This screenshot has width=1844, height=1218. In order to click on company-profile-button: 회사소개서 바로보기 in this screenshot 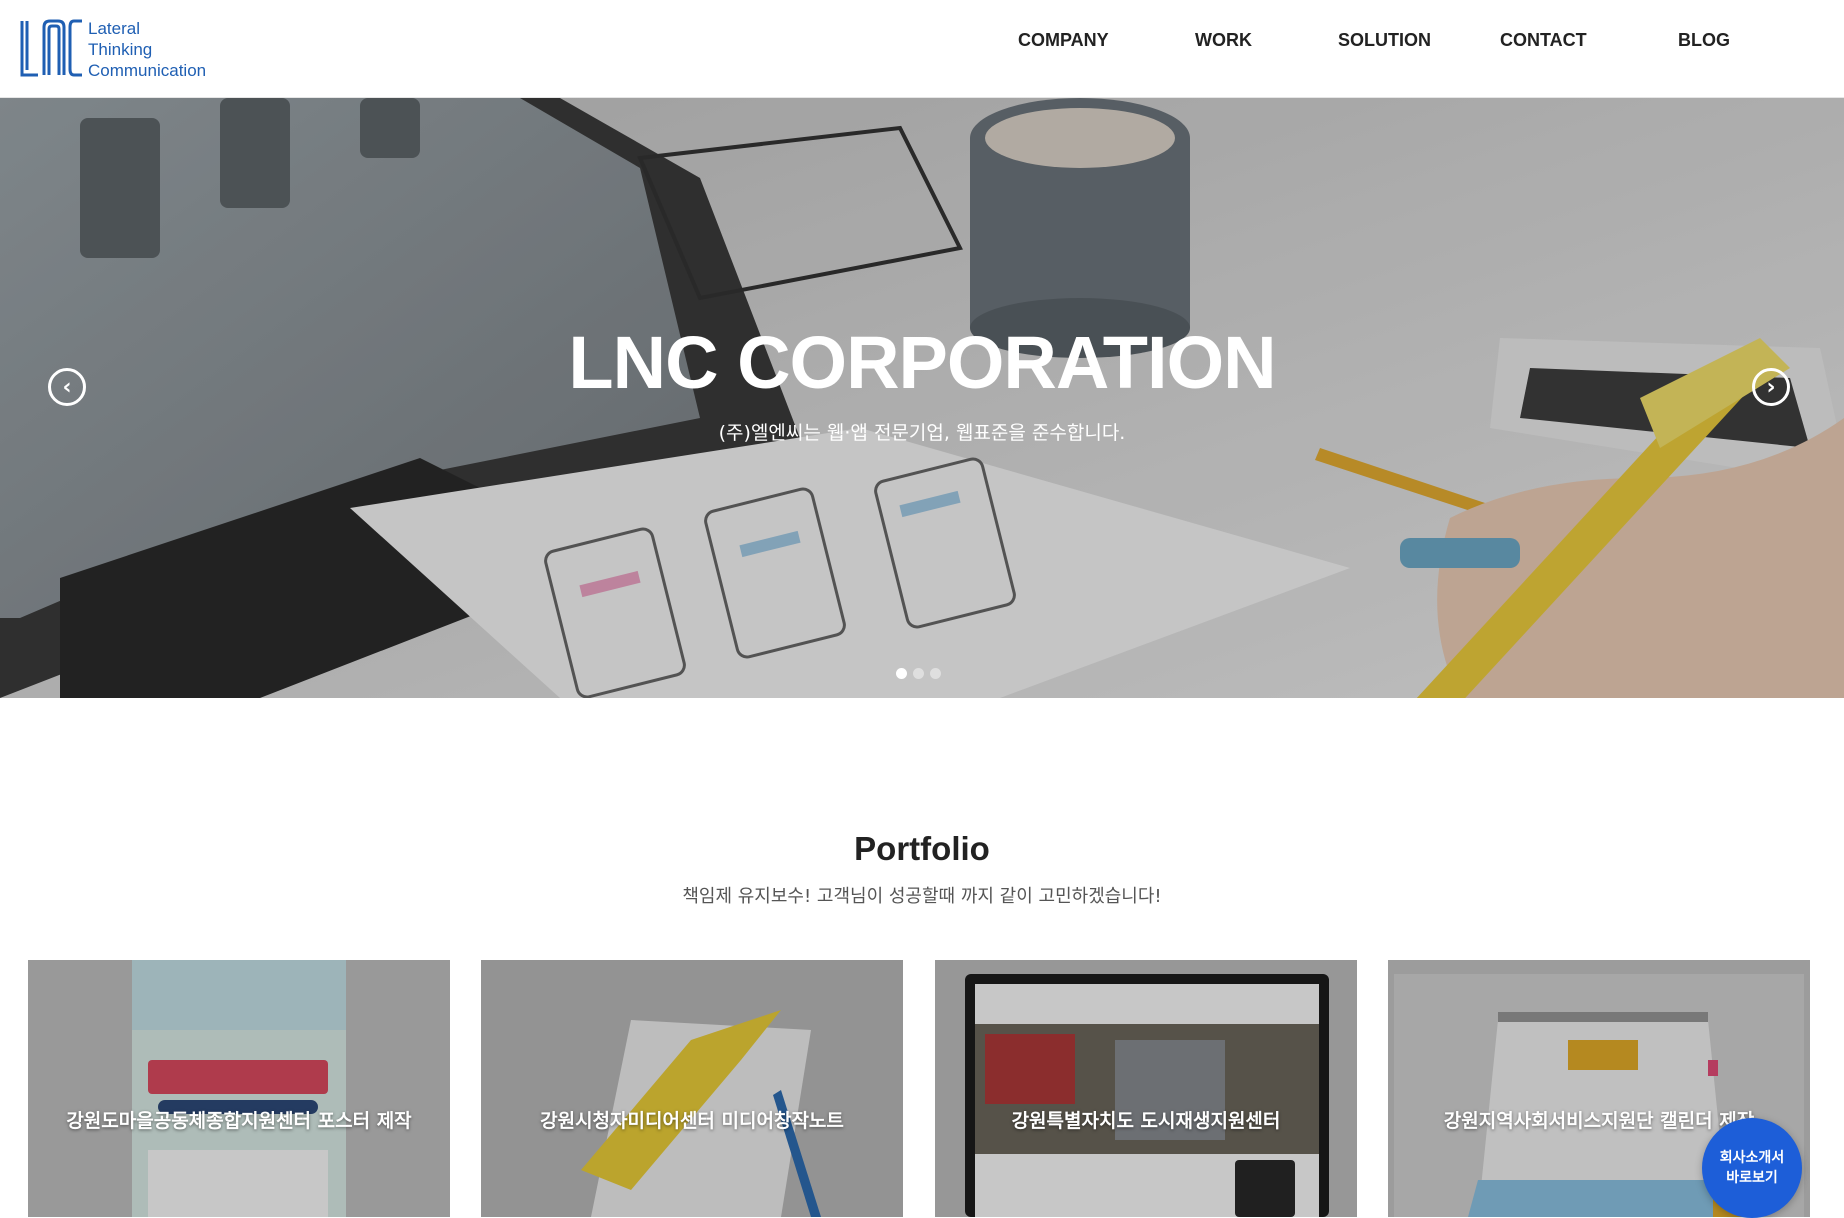, I will do `click(1752, 1168)`.